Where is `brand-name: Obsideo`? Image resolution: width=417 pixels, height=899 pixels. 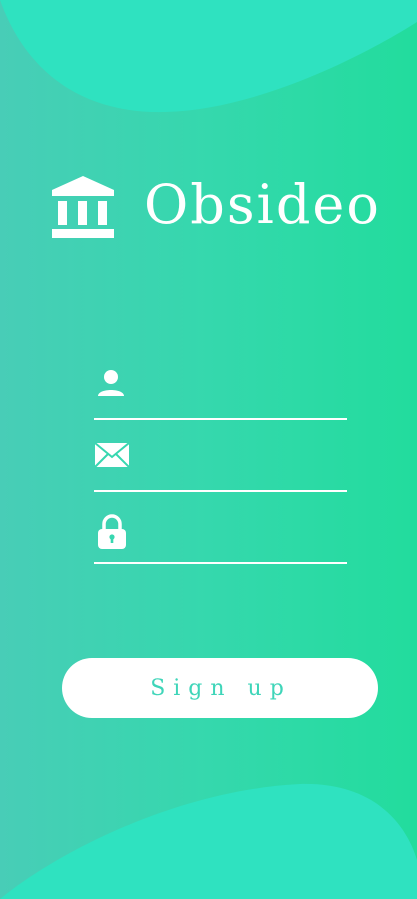 brand-name: Obsideo is located at coordinates (262, 204).